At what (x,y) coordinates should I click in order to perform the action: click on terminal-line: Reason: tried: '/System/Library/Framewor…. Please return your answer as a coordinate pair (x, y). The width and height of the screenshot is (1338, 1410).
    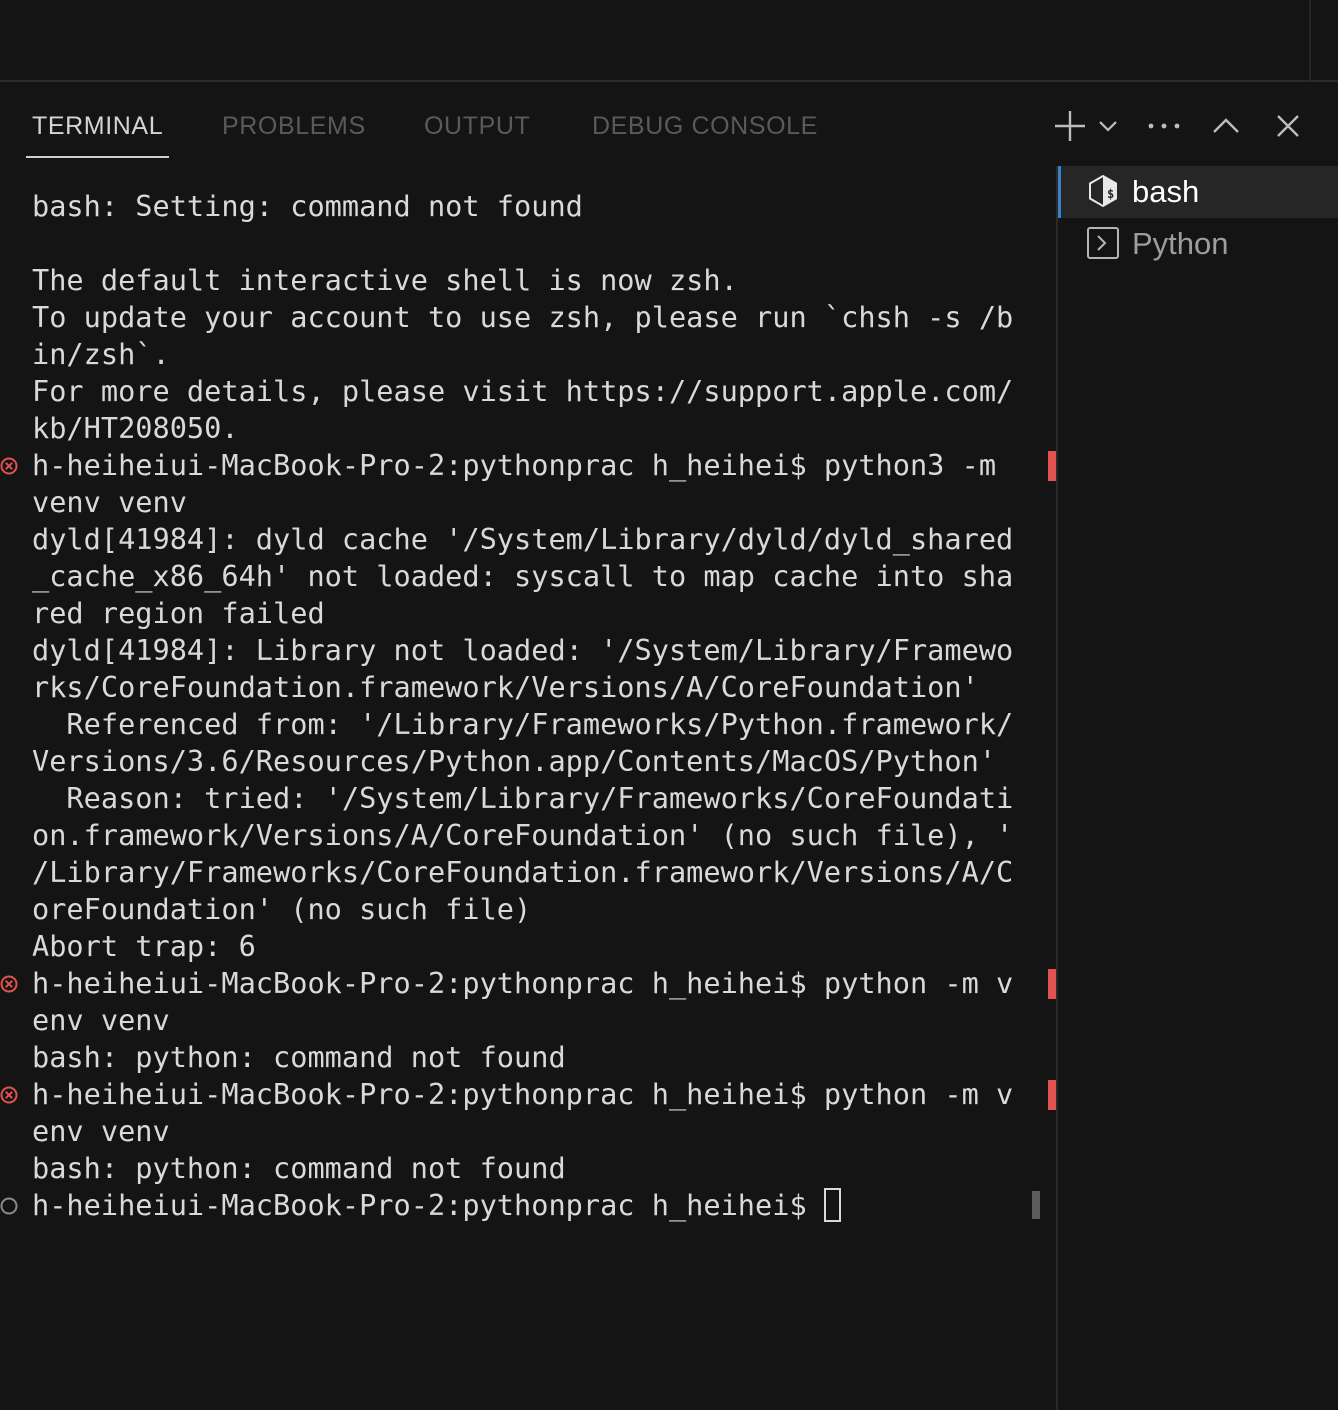
    Looking at the image, I should click on (523, 798).